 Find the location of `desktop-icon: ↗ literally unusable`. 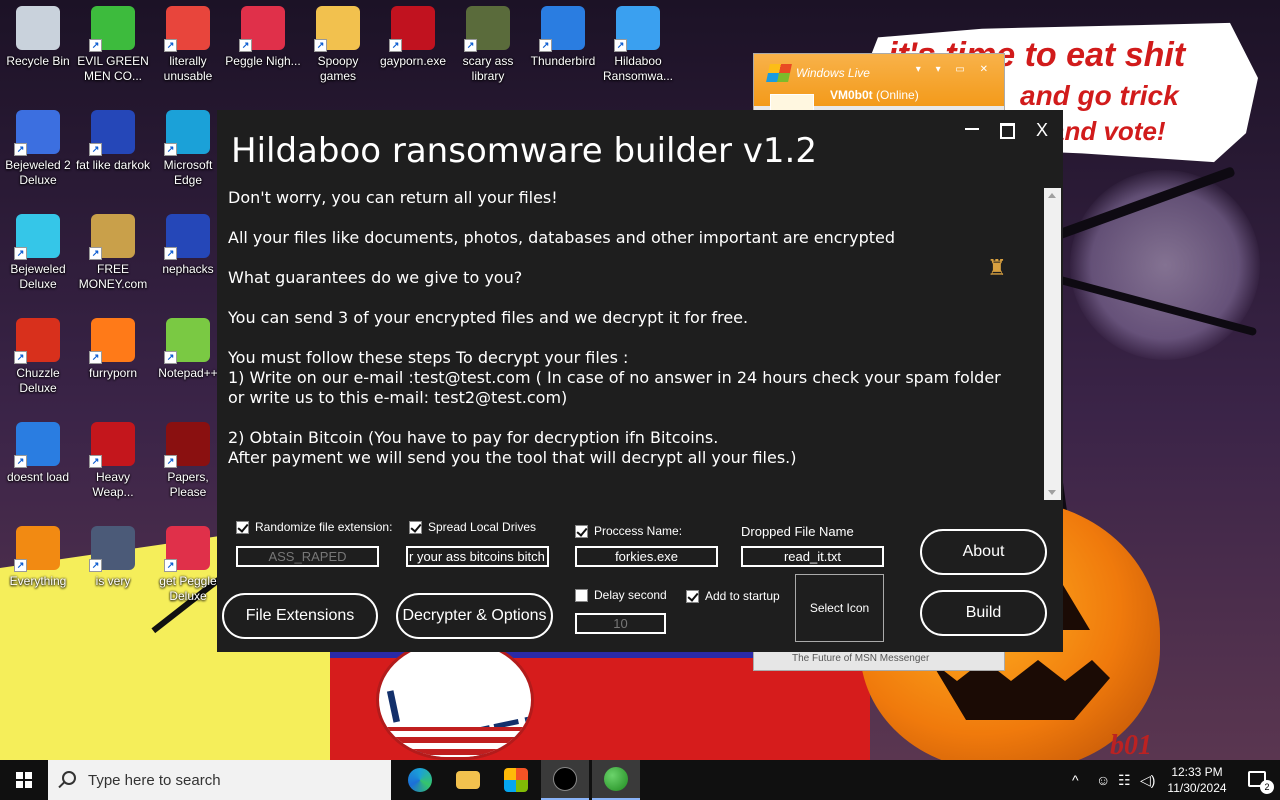

desktop-icon: ↗ literally unusable is located at coordinates (188, 42).